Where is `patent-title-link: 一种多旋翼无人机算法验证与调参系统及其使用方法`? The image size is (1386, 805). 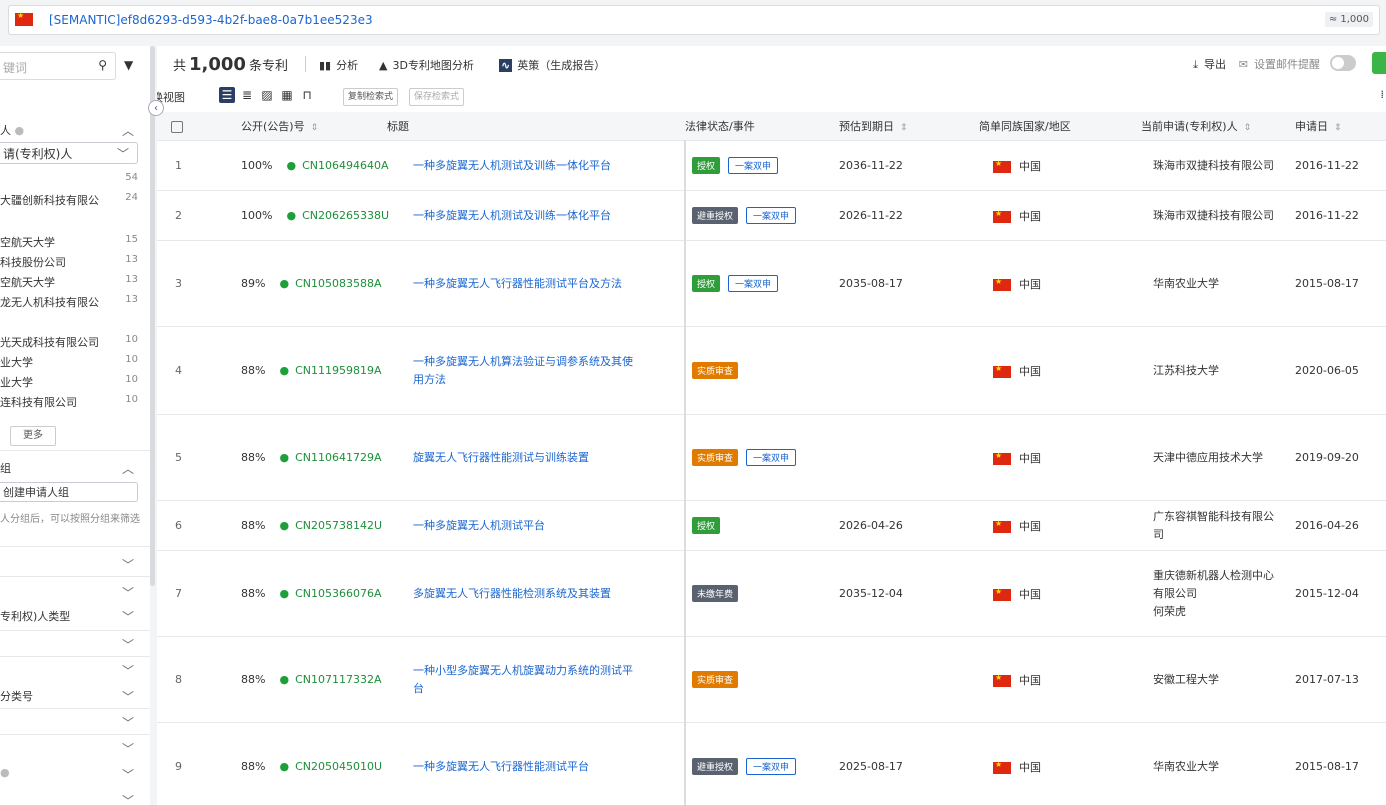
patent-title-link: 一种多旋翼无人机算法验证与调参系统及其使用方法 is located at coordinates (523, 370).